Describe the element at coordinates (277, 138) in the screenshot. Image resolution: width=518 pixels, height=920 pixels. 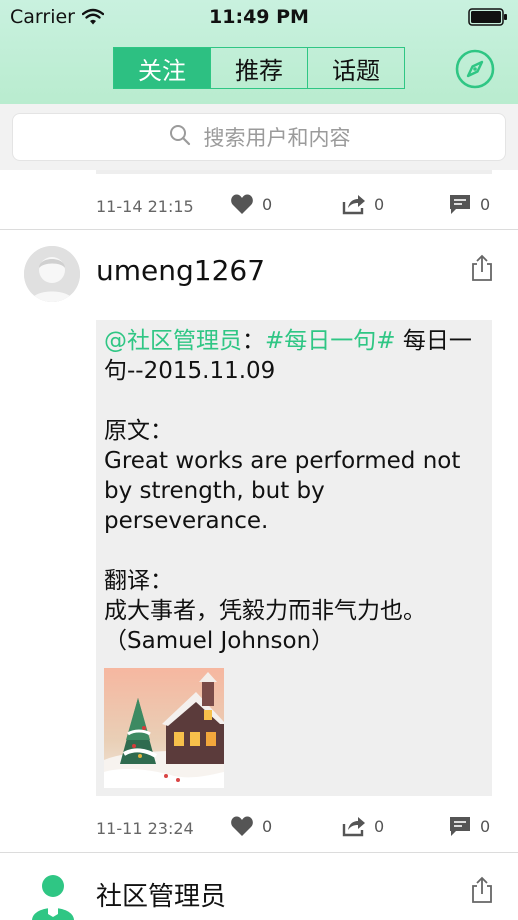
I see `search-placeholder: 搜索用户和内容` at that location.